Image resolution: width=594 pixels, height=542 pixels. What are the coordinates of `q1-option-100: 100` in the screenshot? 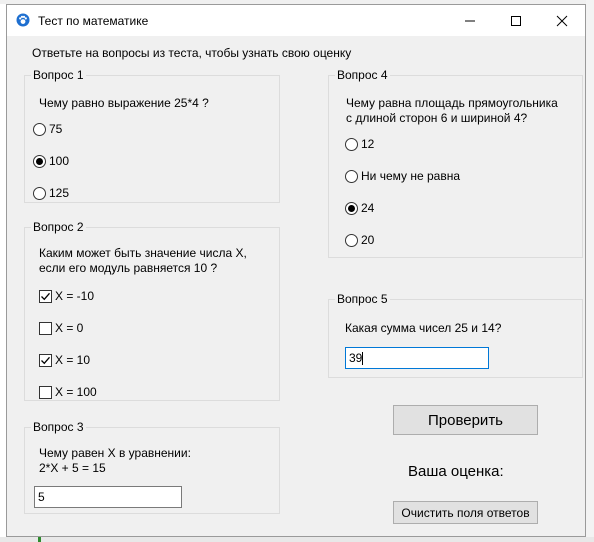 It's located at (51, 161).